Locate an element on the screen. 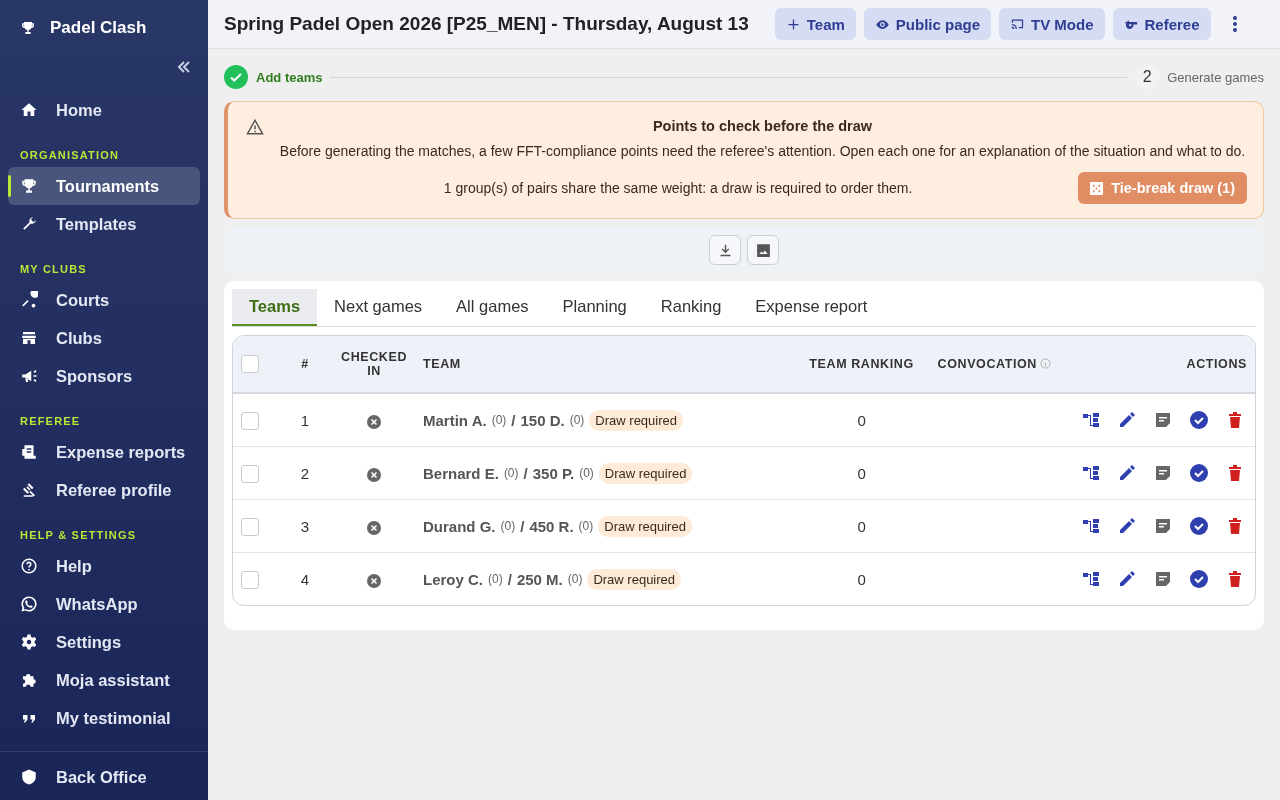 Image resolution: width=1280 pixels, height=800 pixels. info-icon is located at coordinates (1045, 363).